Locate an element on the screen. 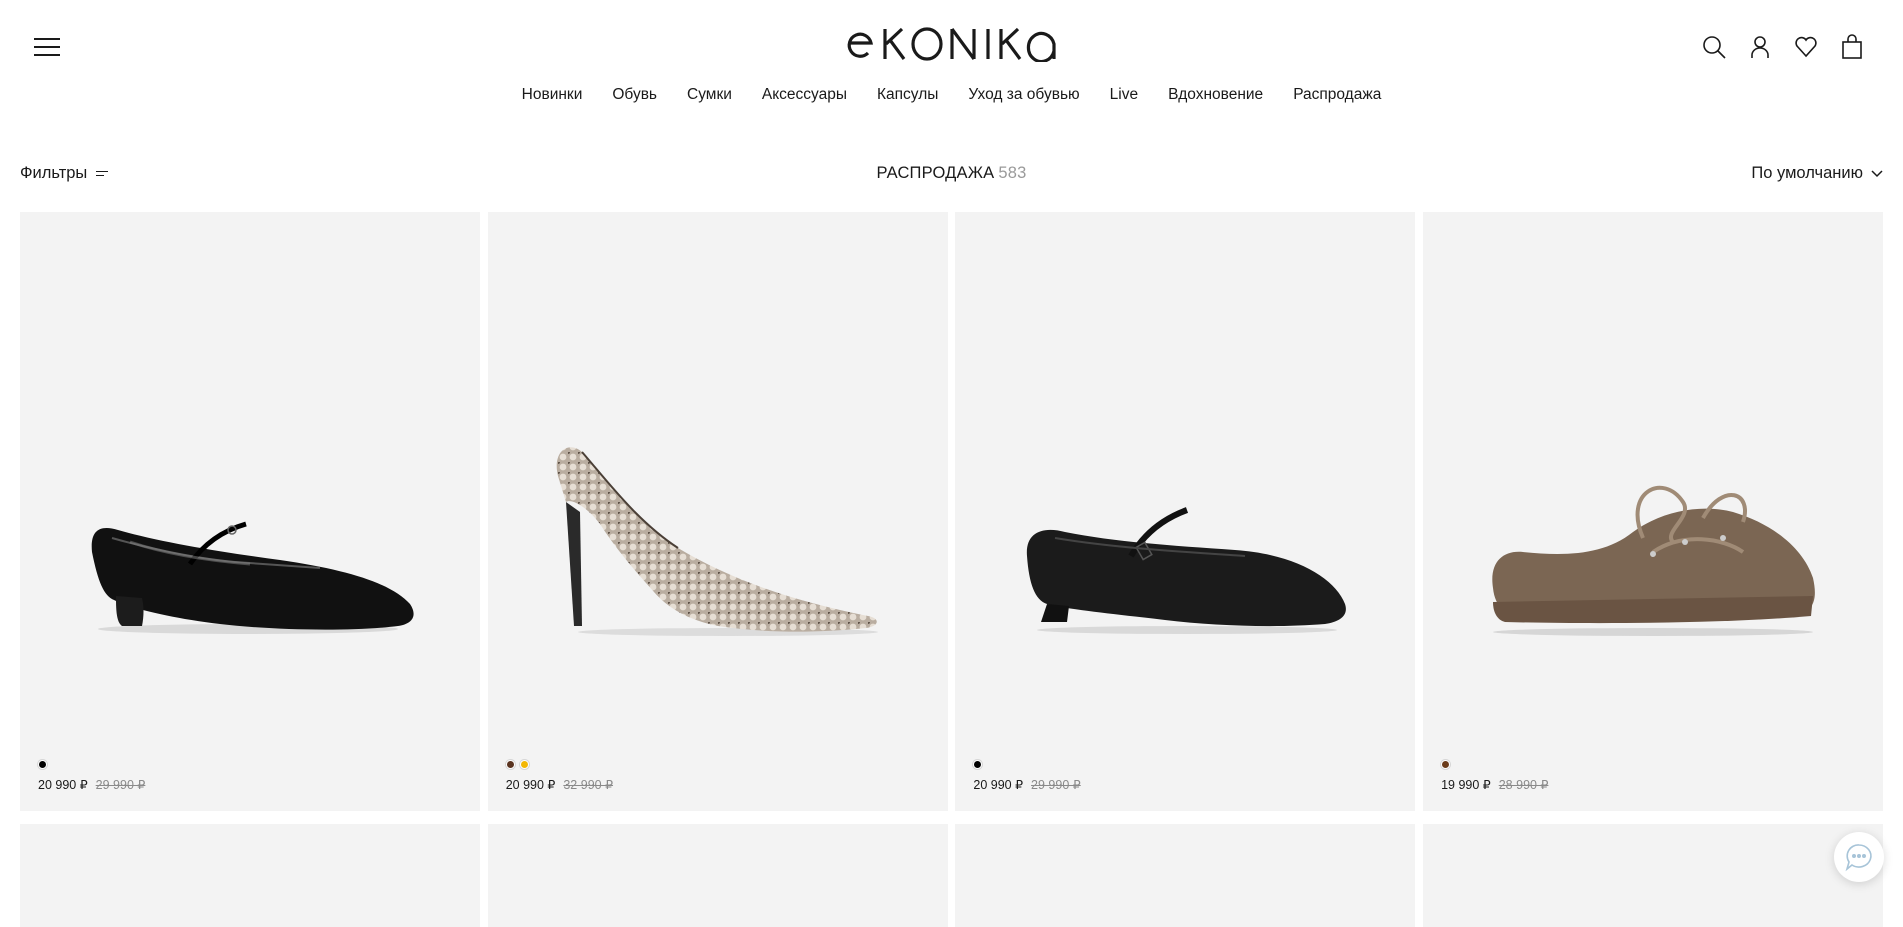 This screenshot has height=927, width=1903. logo is located at coordinates (952, 44).